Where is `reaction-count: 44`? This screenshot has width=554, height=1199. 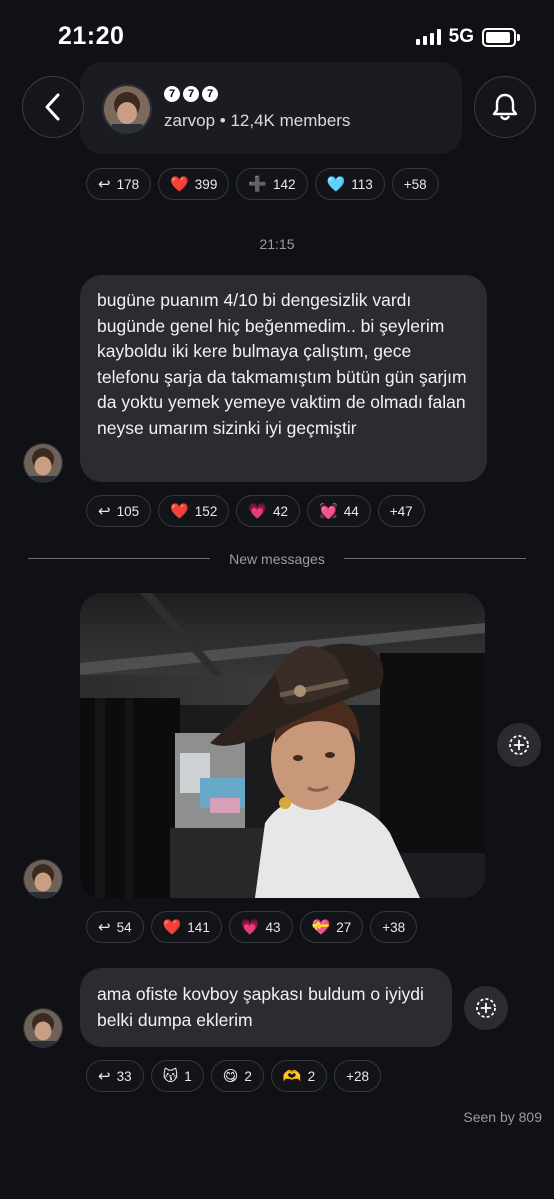
reaction-count: 44 is located at coordinates (351, 511).